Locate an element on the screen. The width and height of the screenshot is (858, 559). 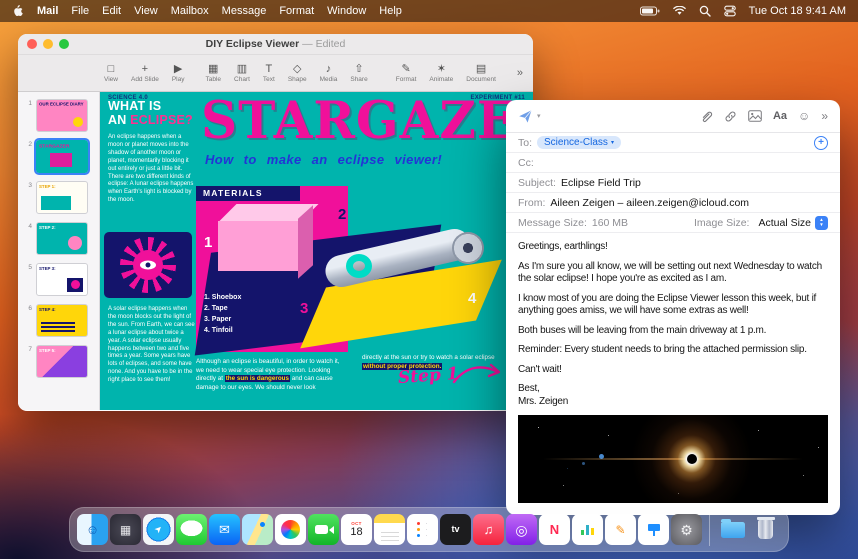
document-button: ▤ Document is located at coordinates (481, 73).